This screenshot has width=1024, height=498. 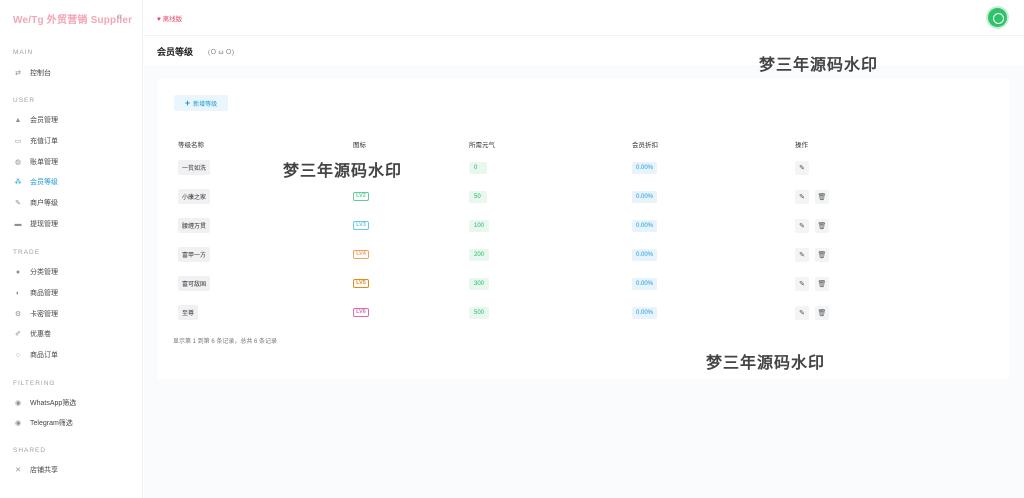 What do you see at coordinates (34, 383) in the screenshot?
I see `sidebar-section-label: FILTERING` at bounding box center [34, 383].